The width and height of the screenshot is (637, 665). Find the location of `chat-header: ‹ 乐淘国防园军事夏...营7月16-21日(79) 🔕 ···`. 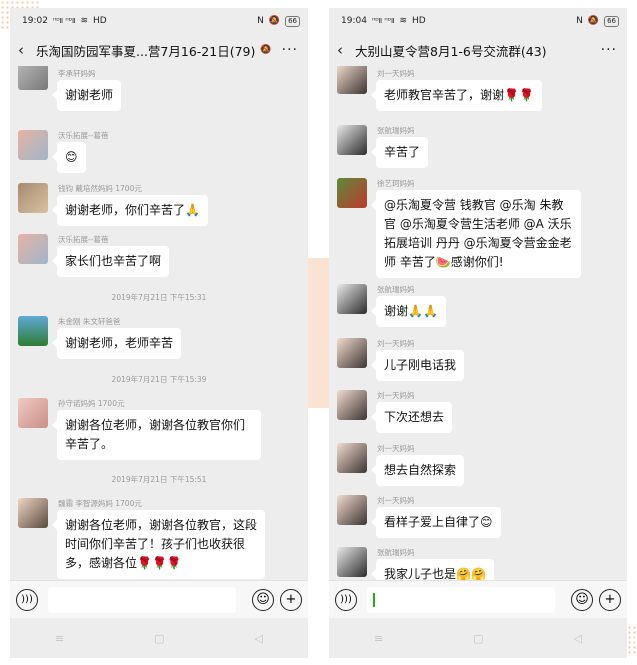

chat-header: ‹ 乐淘国防园军事夏...营7月16-21日(79) 🔕 ··· is located at coordinates (159, 50).